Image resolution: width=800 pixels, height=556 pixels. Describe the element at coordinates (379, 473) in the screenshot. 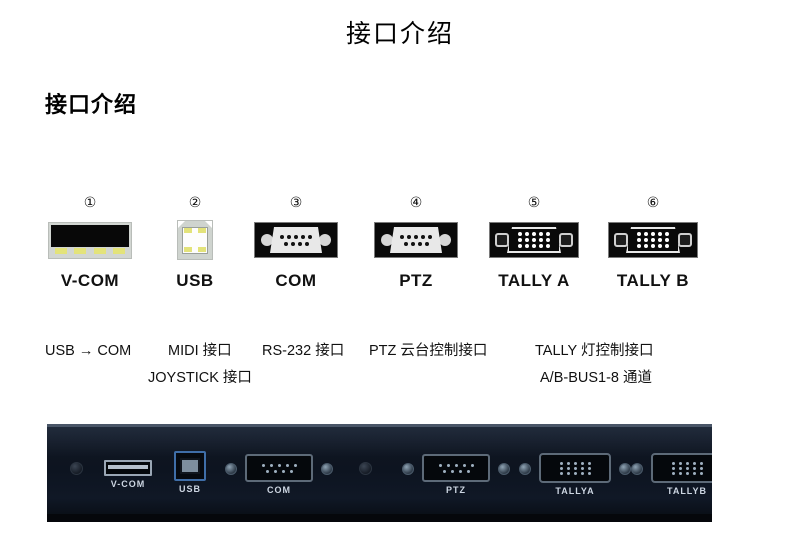

I see `rear-panel-photo: V-COM USB COM PTZ TALLYA TALLYB` at that location.